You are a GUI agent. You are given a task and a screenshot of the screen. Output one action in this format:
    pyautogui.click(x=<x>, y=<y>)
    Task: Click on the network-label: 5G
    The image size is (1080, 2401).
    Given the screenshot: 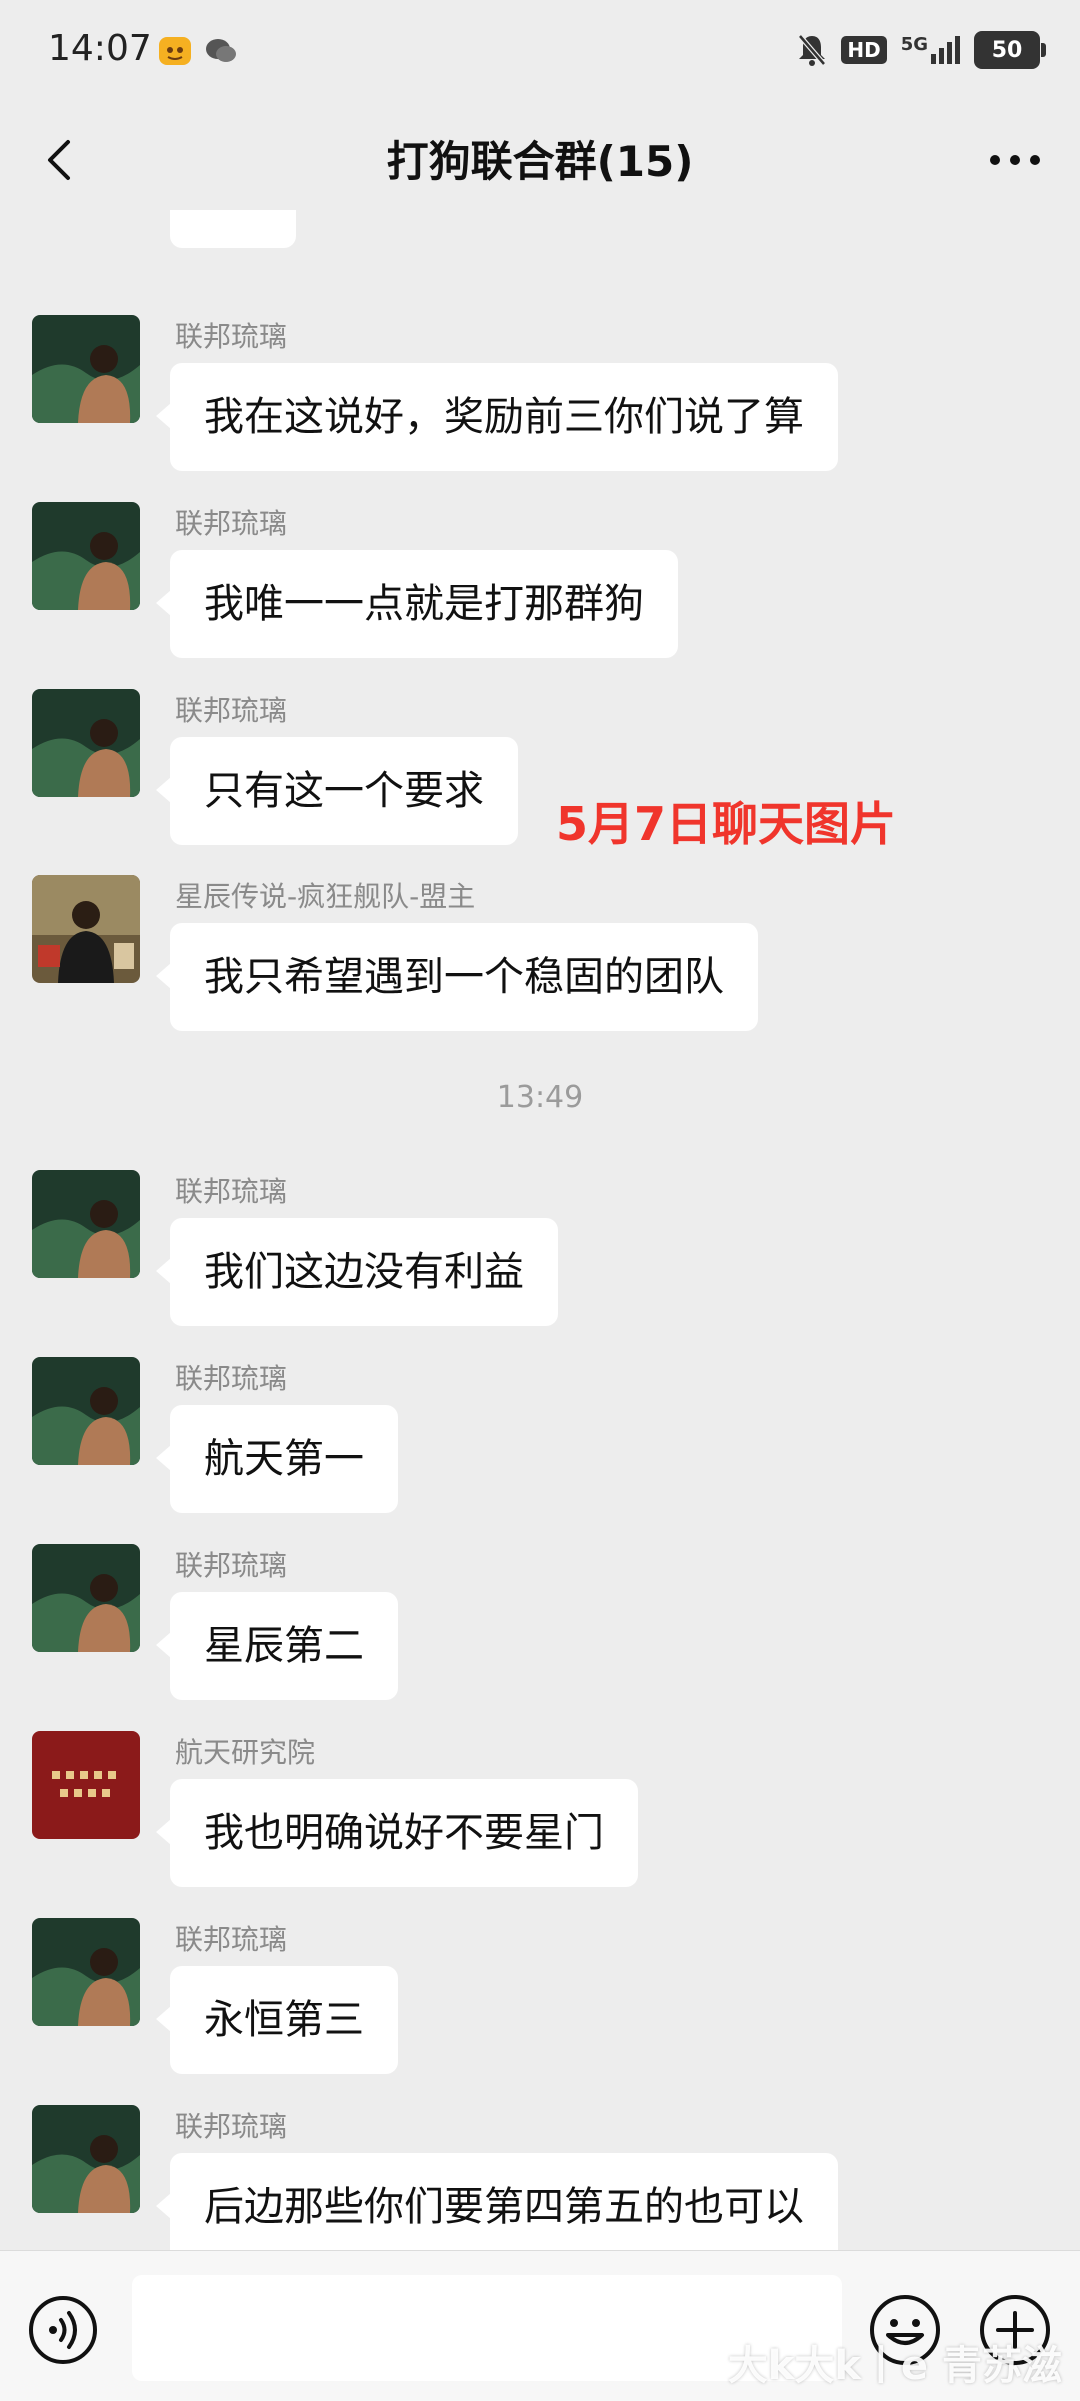 What is the action you would take?
    pyautogui.click(x=914, y=44)
    